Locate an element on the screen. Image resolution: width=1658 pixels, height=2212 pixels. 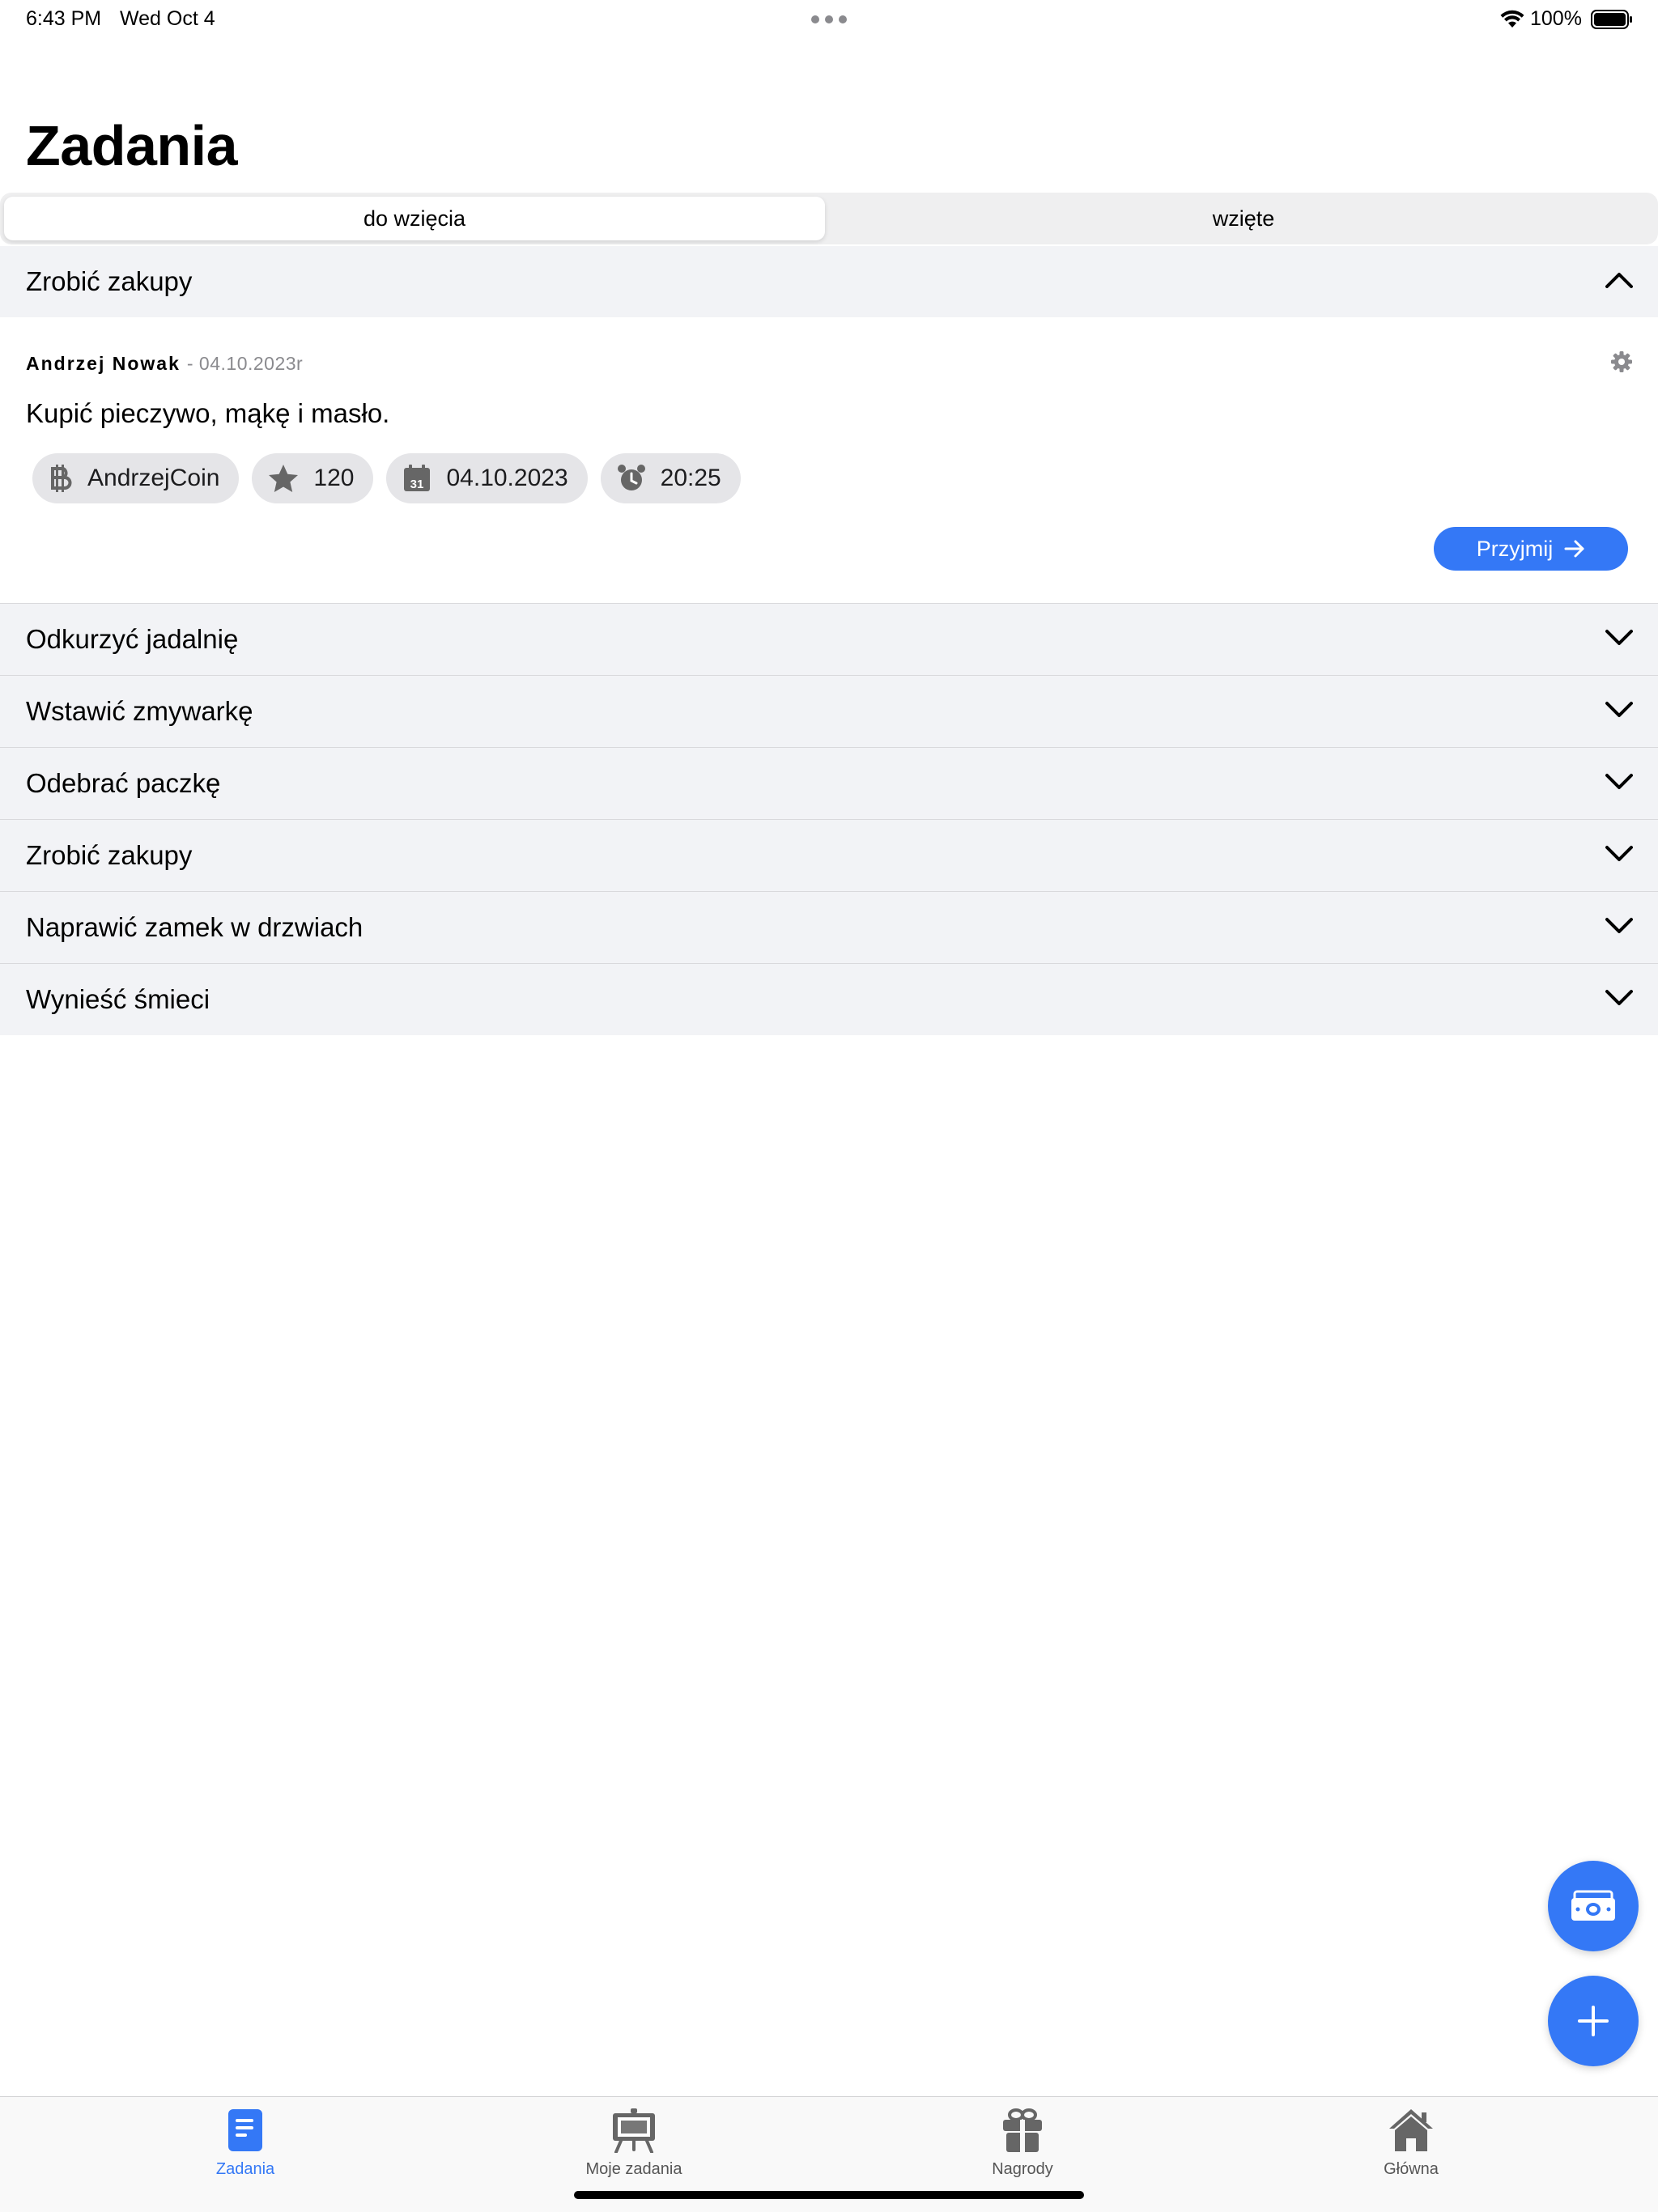
gift-icon is located at coordinates (1022, 2130).